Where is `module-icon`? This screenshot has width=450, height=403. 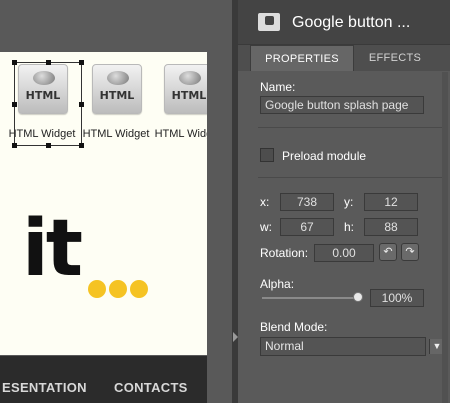 module-icon is located at coordinates (269, 22).